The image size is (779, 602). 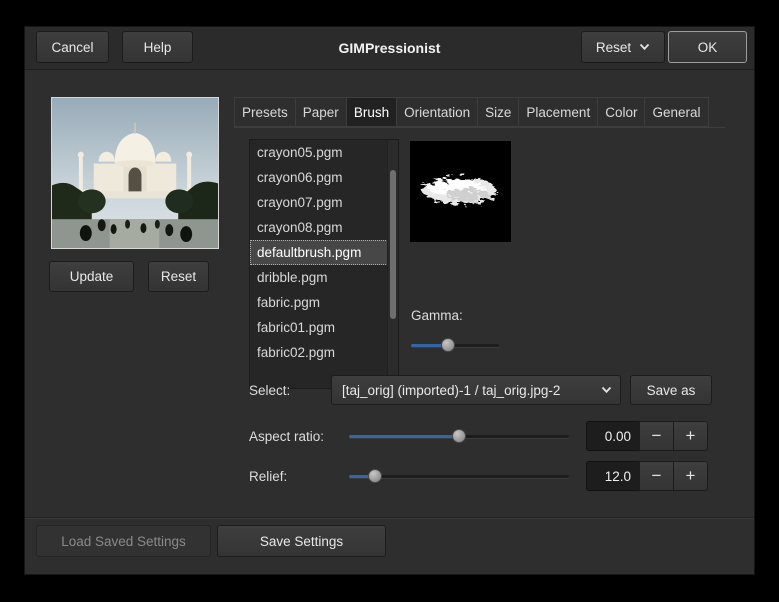 I want to click on brush-stroke-preview, so click(x=460, y=191).